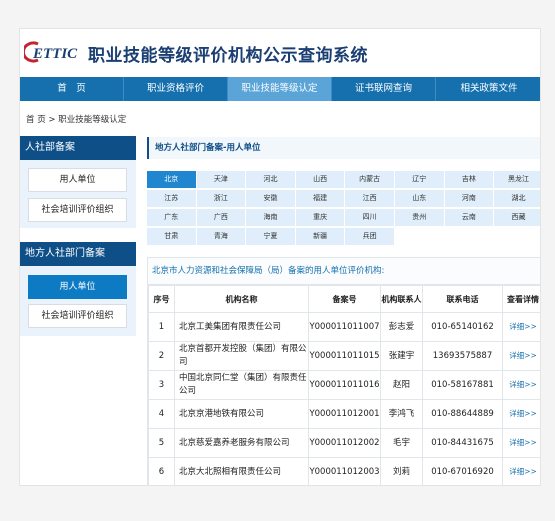  Describe the element at coordinates (161, 327) in the screenshot. I see `row-number: 1` at that location.